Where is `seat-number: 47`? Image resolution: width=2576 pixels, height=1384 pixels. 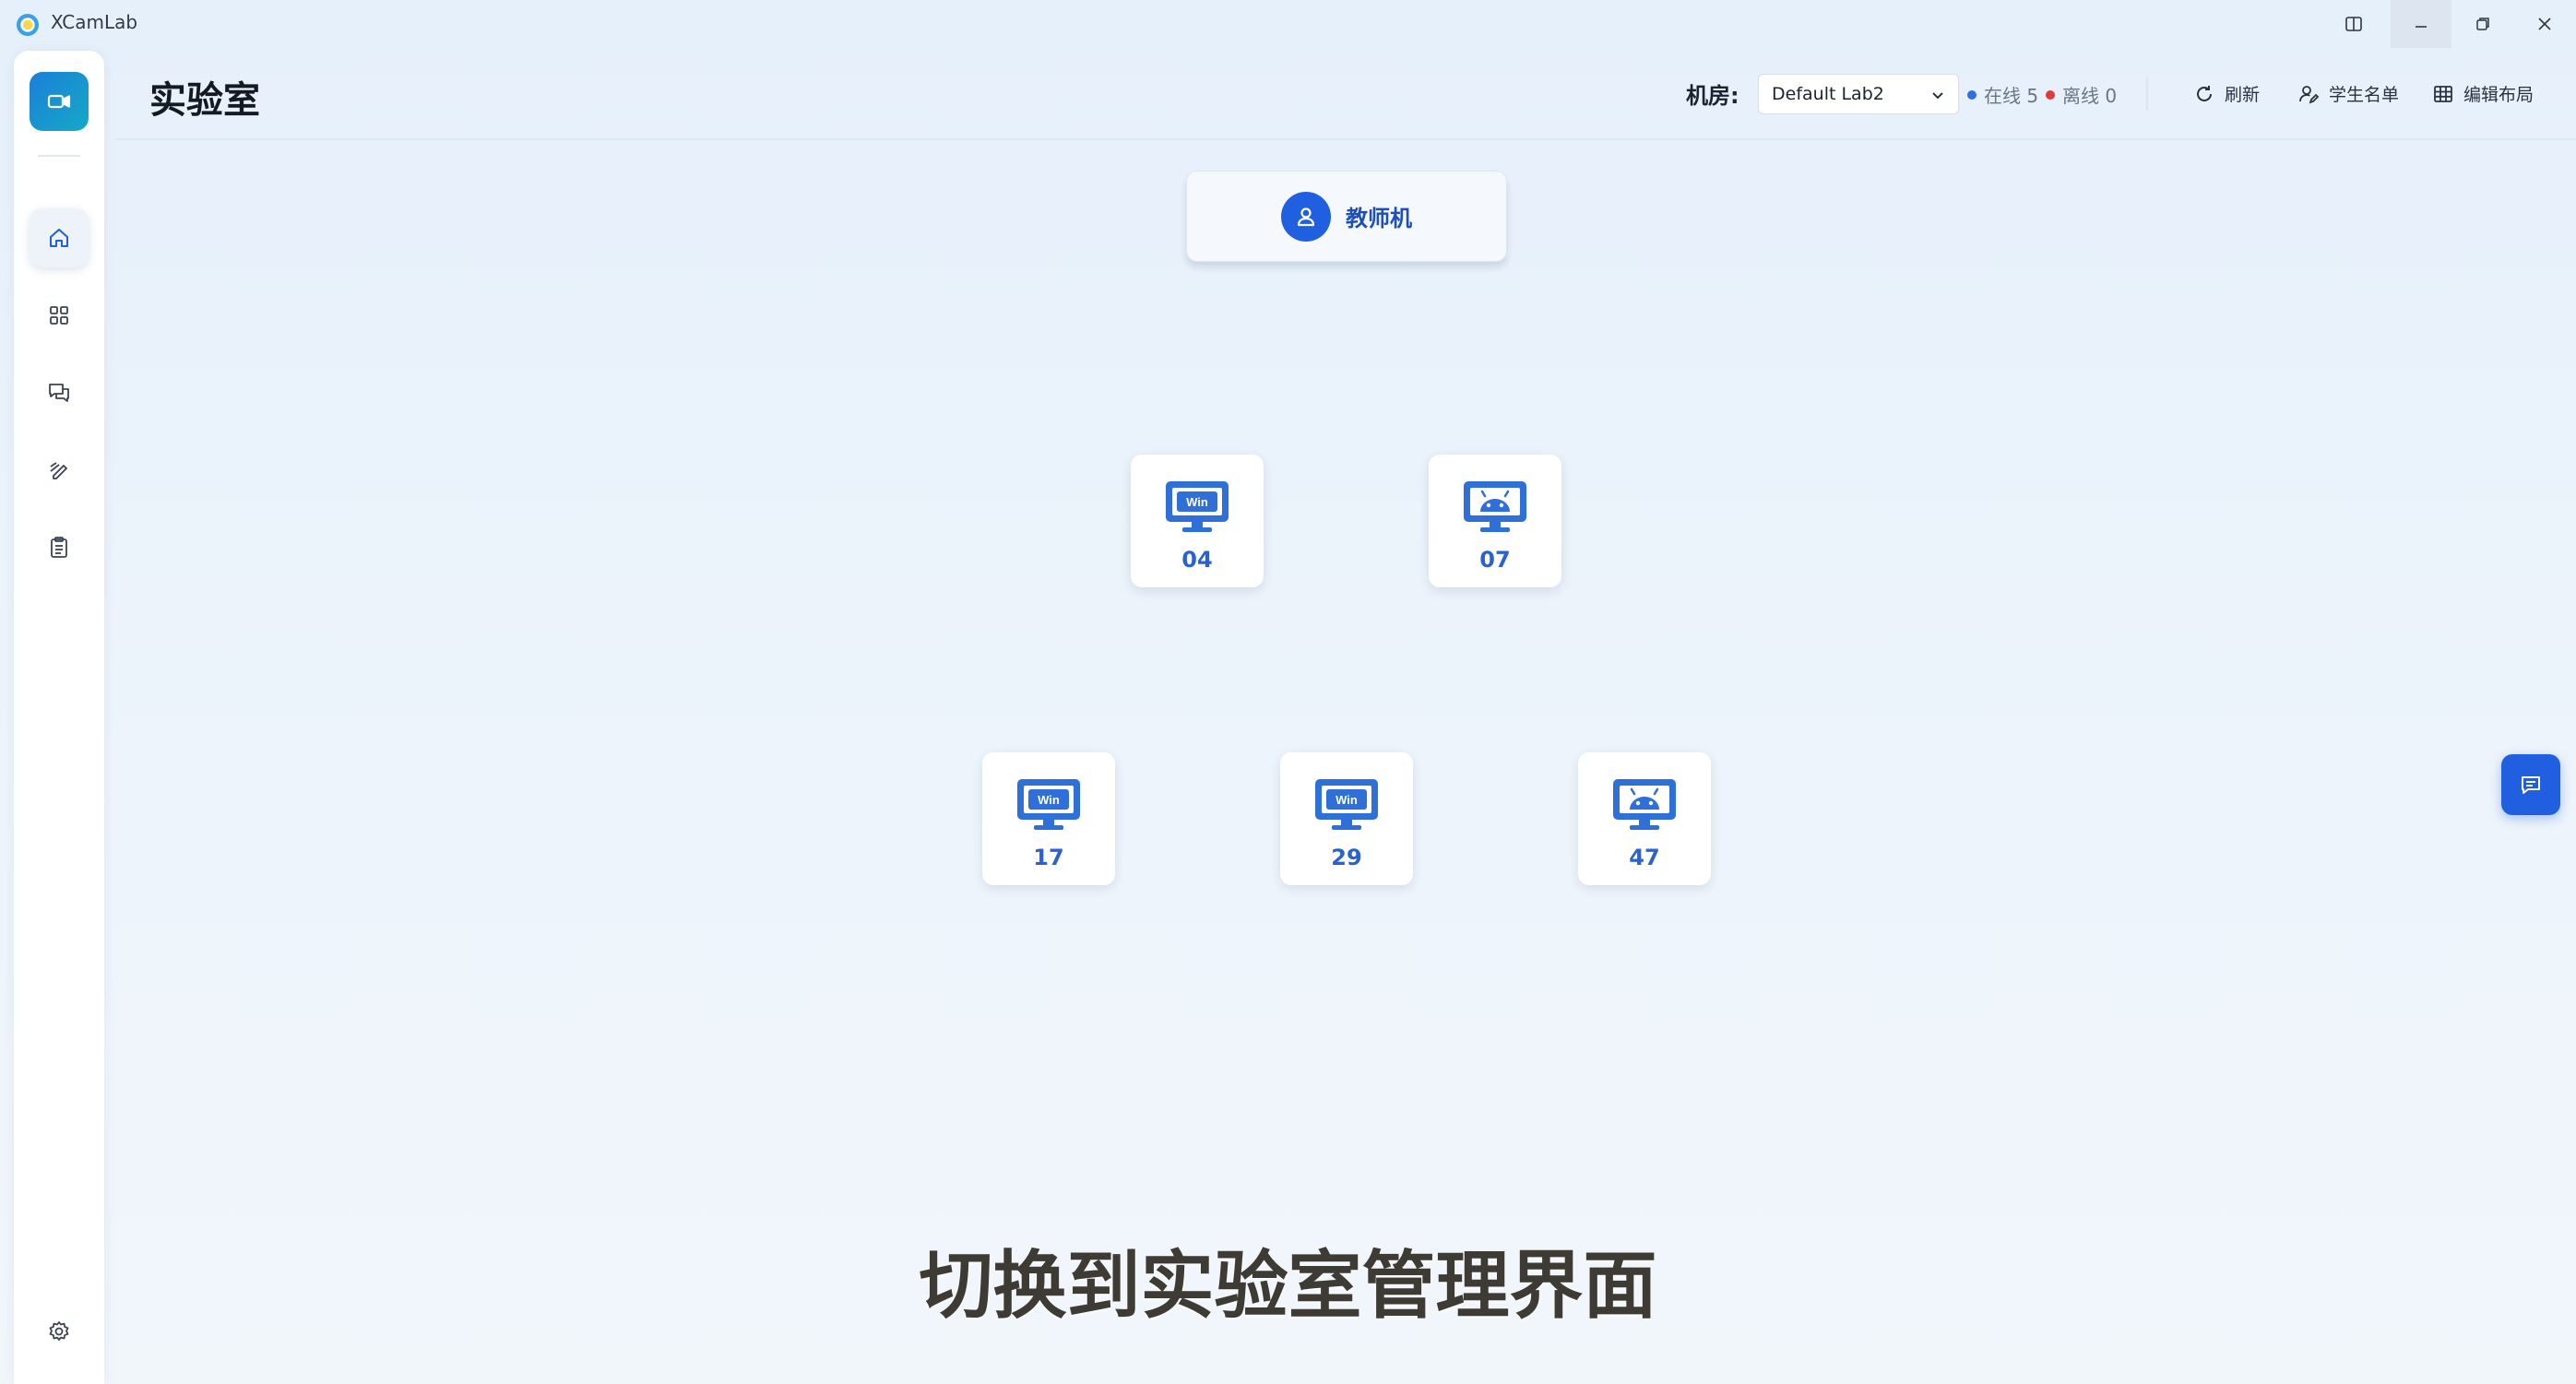
seat-number: 47 is located at coordinates (1645, 858).